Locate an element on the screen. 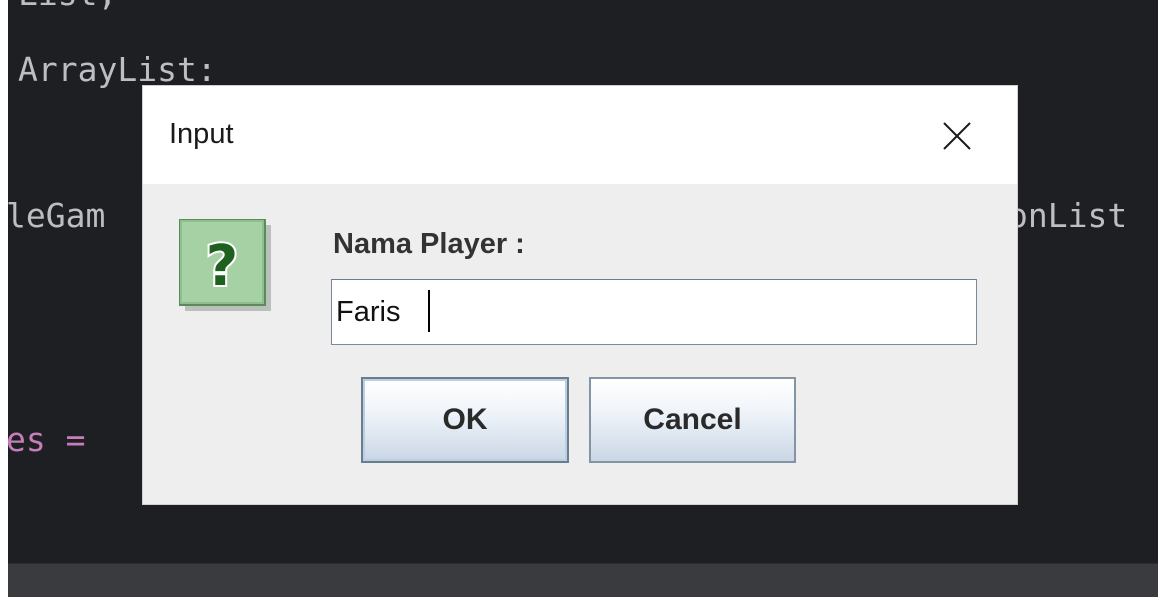 The height and width of the screenshot is (597, 1158). code-token-es: es = is located at coordinates (47, 439).